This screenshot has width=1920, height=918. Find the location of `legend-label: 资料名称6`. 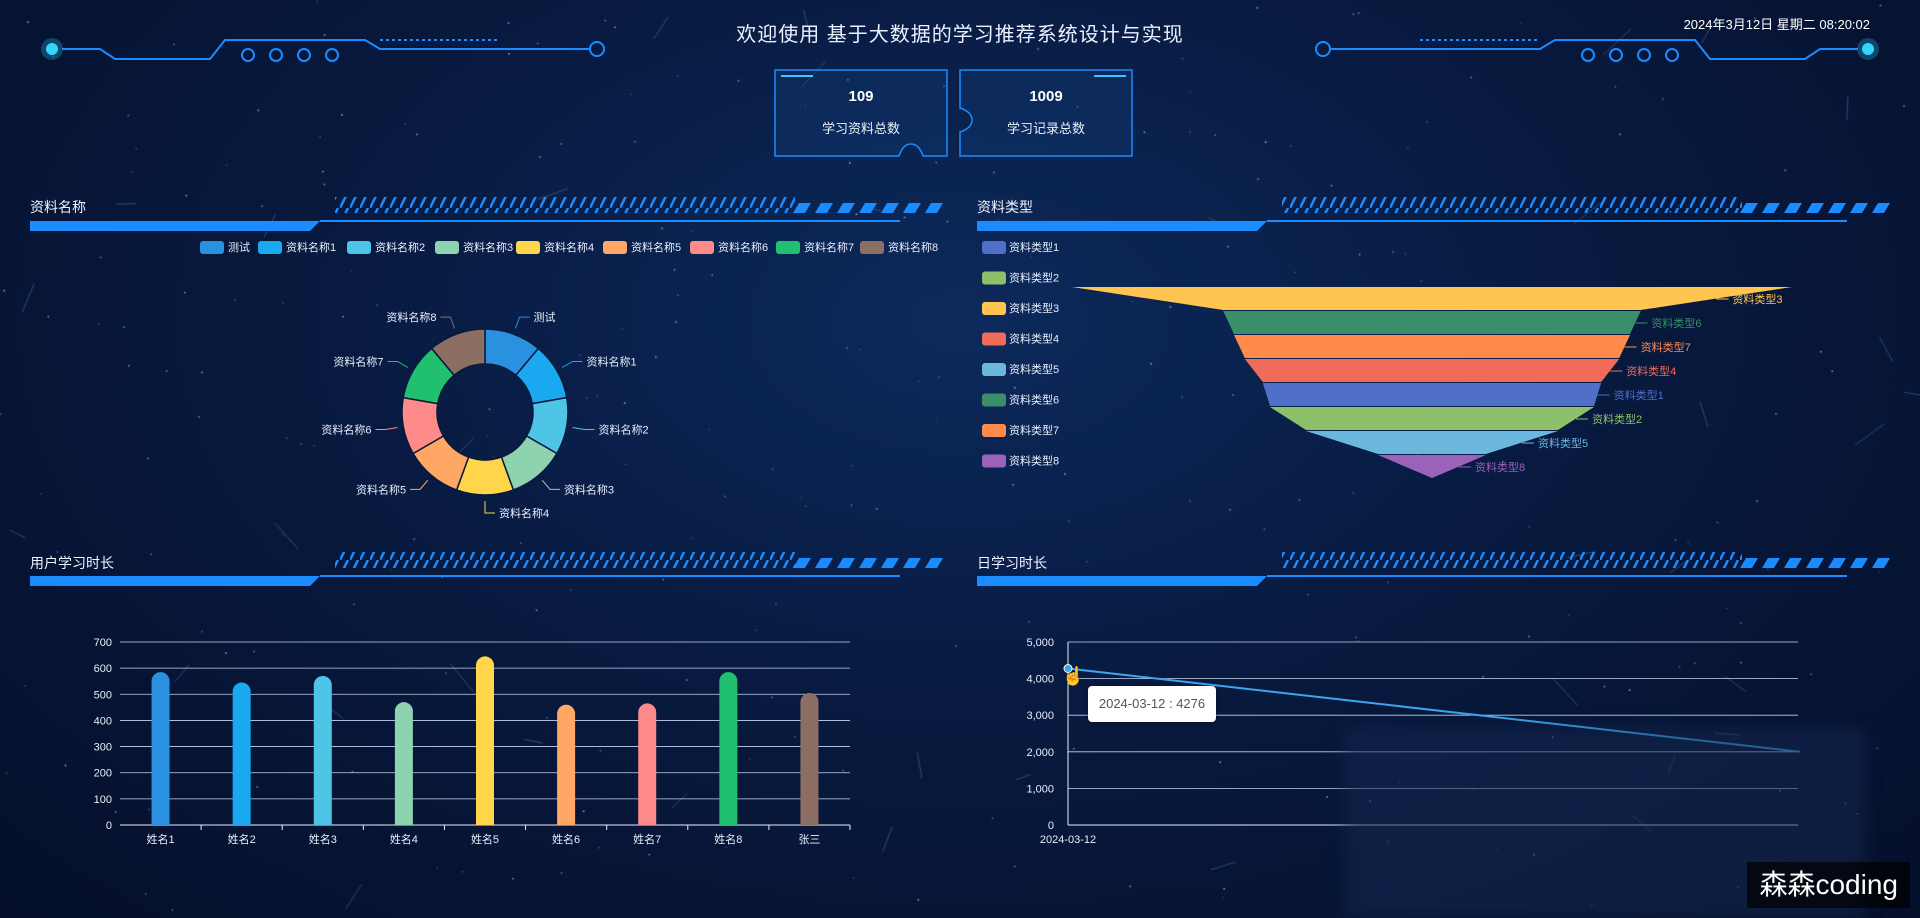

legend-label: 资料名称6 is located at coordinates (743, 247).